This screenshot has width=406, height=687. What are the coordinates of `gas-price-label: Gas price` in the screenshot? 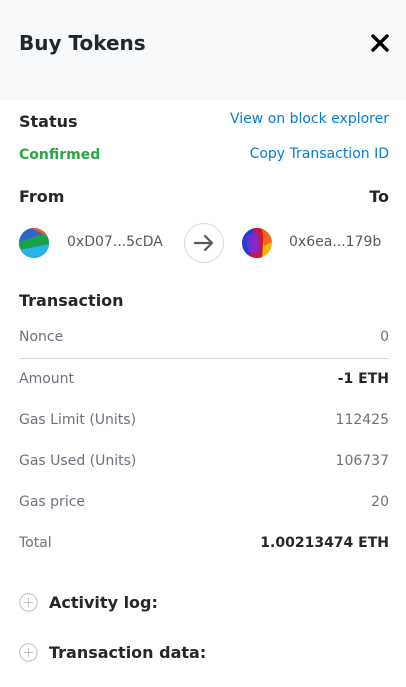 It's located at (52, 502).